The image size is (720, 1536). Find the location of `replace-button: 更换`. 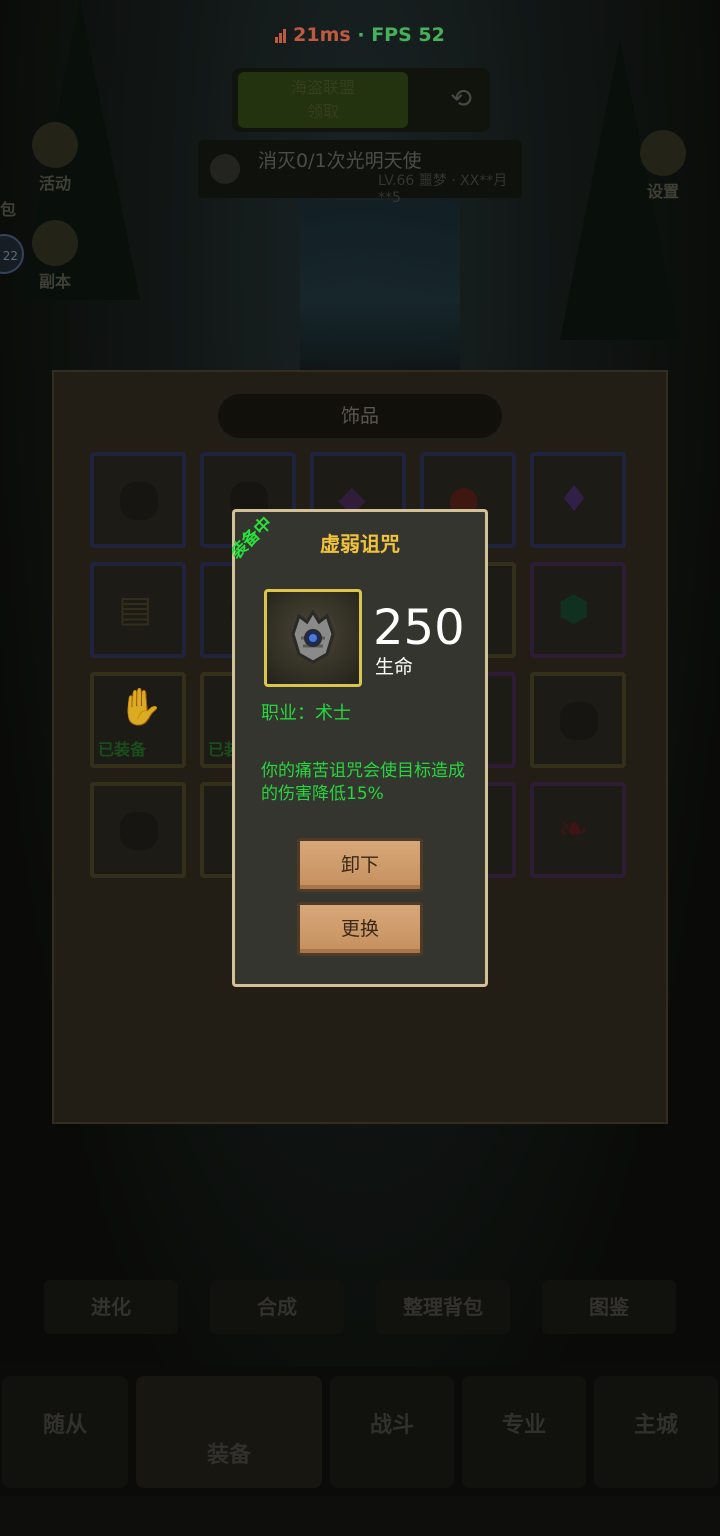

replace-button: 更换 is located at coordinates (360, 929).